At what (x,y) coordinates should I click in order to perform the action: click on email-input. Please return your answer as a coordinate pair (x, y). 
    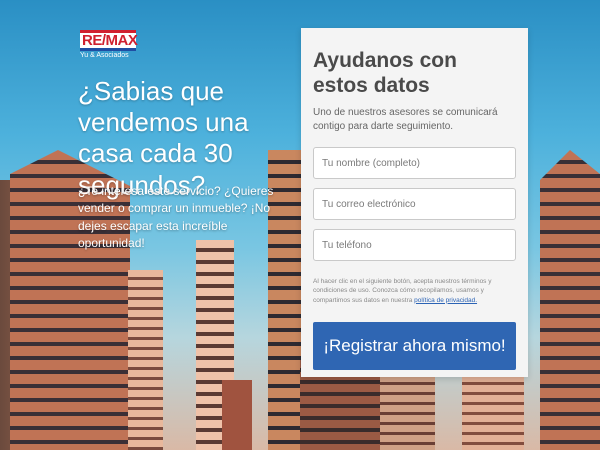
    Looking at the image, I should click on (414, 204).